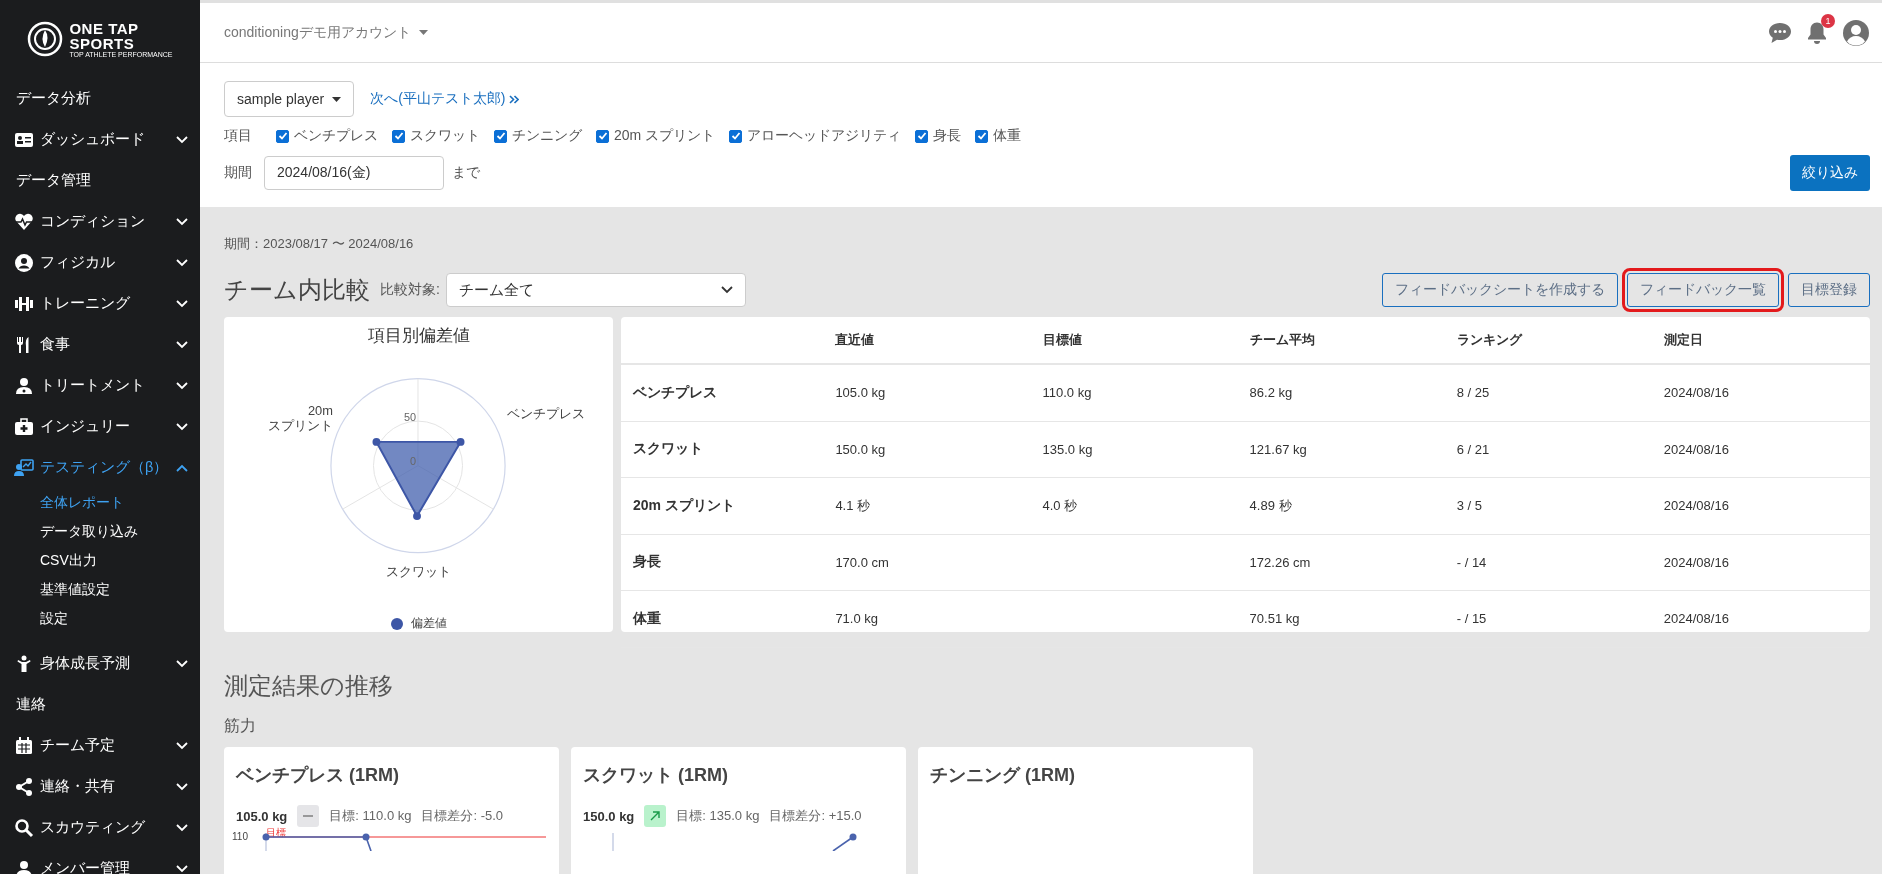 This screenshot has height=874, width=1882. Describe the element at coordinates (1817, 32) in the screenshot. I see `bell-icon` at that location.